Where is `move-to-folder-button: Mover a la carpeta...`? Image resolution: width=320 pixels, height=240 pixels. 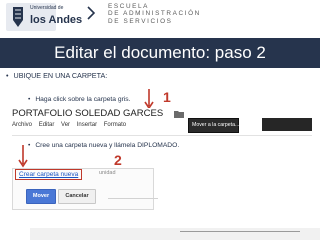 move-to-folder-button: Mover a la carpeta... is located at coordinates (213, 125).